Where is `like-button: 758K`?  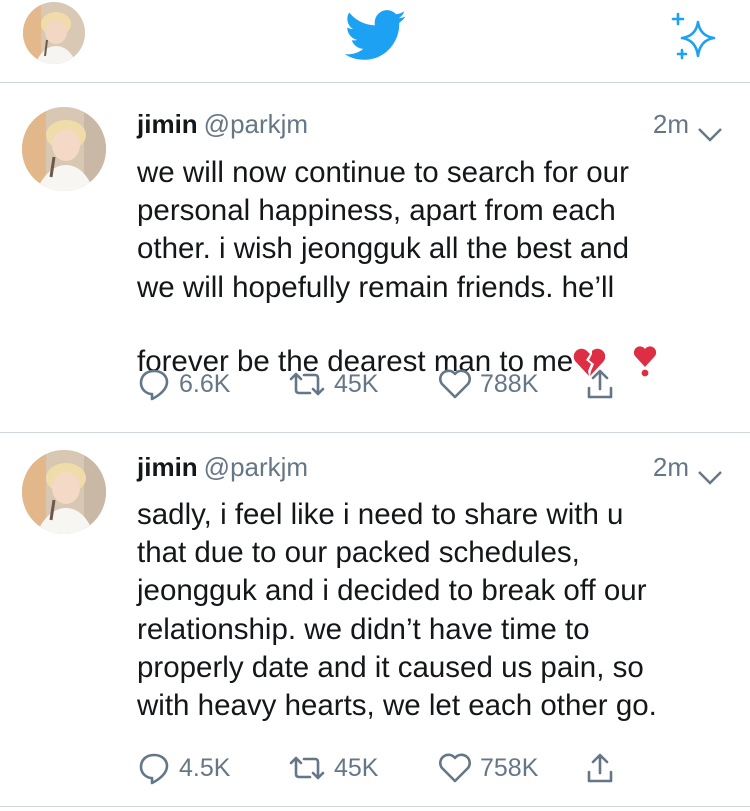
like-button: 758K is located at coordinates (488, 768).